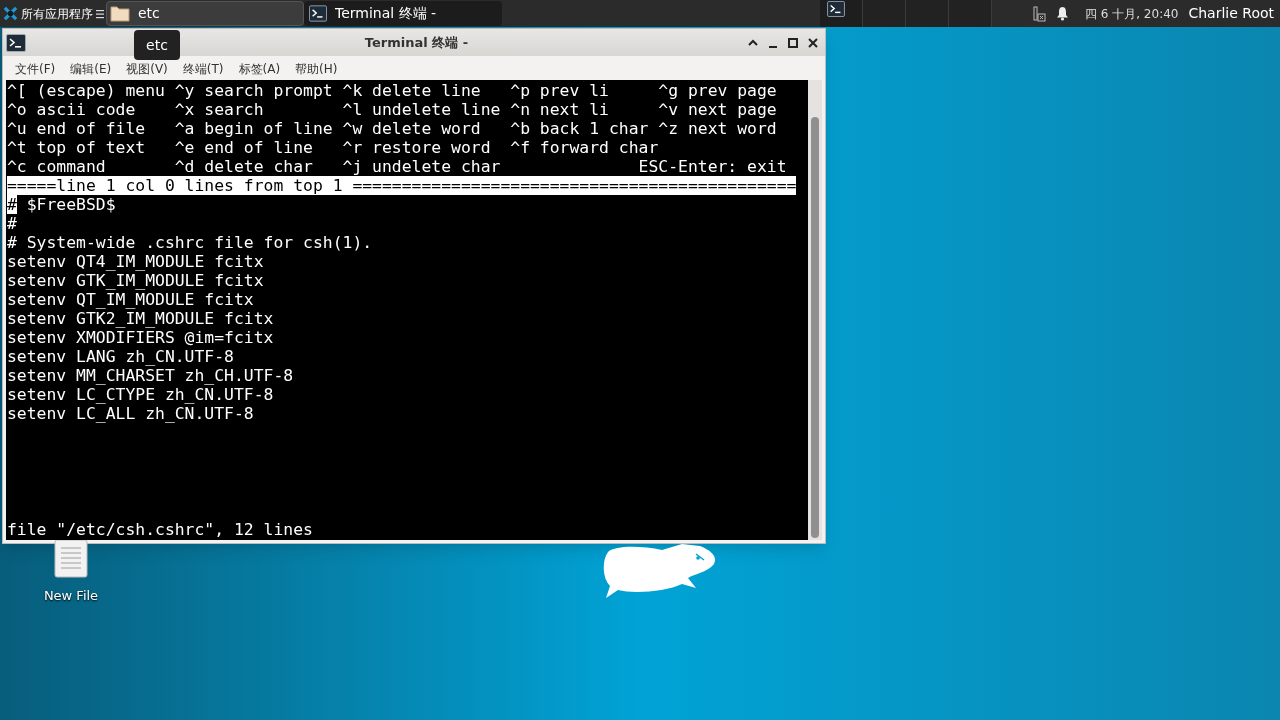 The width and height of the screenshot is (1280, 720). I want to click on help-line: ^[ (escape) menu ^y search prompt ^k delete line ^p prev li ^g prev page, so click(392, 90).